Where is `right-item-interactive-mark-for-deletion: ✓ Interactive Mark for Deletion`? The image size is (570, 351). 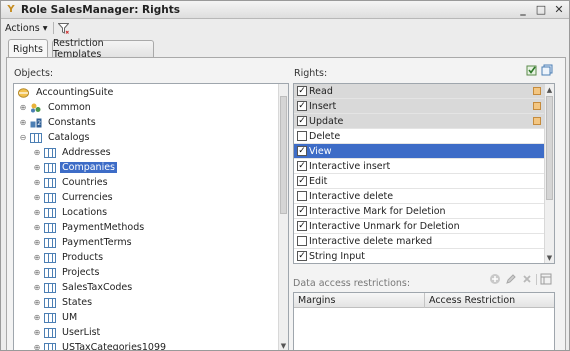 right-item-interactive-mark-for-deletion: ✓ Interactive Mark for Deletion is located at coordinates (419, 211).